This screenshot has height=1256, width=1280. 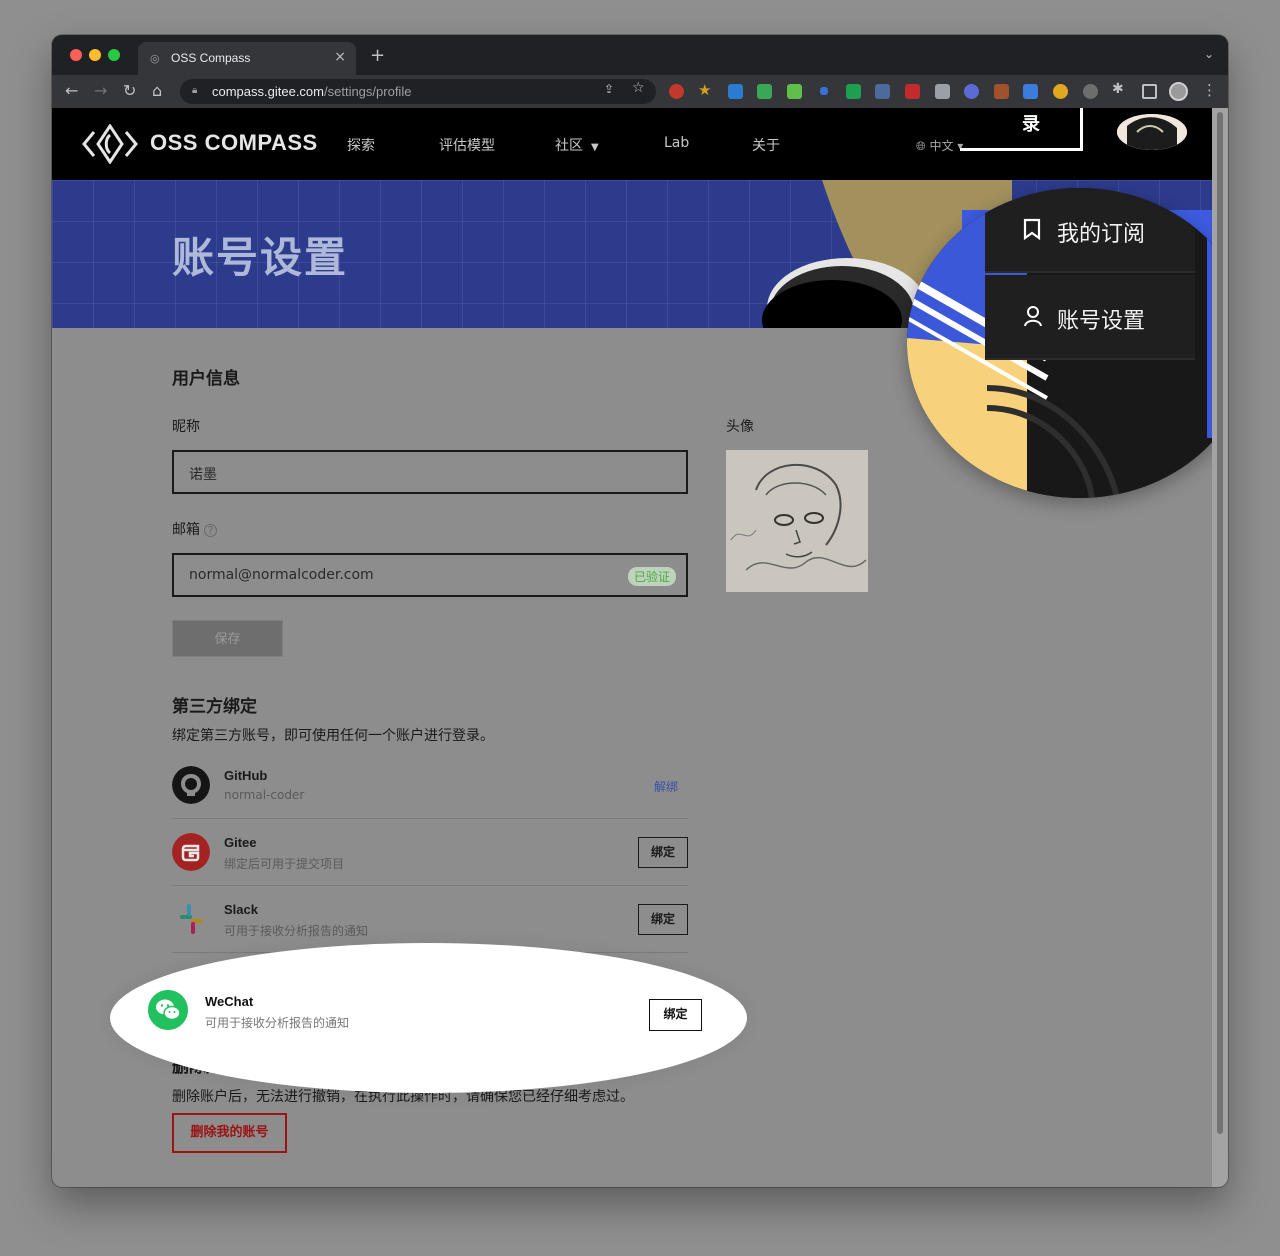 What do you see at coordinates (1021, 129) in the screenshot?
I see `login-button: 录` at bounding box center [1021, 129].